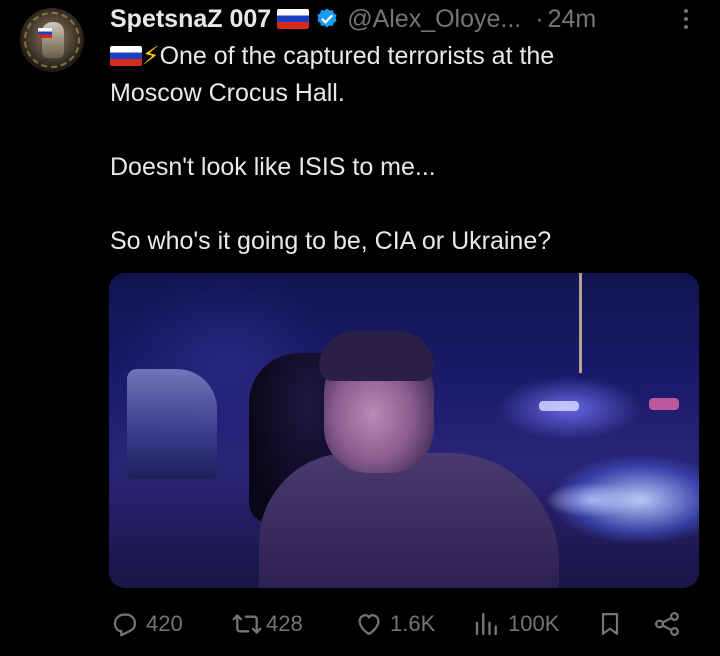 This screenshot has width=720, height=656. I want to click on views-count: 100K, so click(534, 623).